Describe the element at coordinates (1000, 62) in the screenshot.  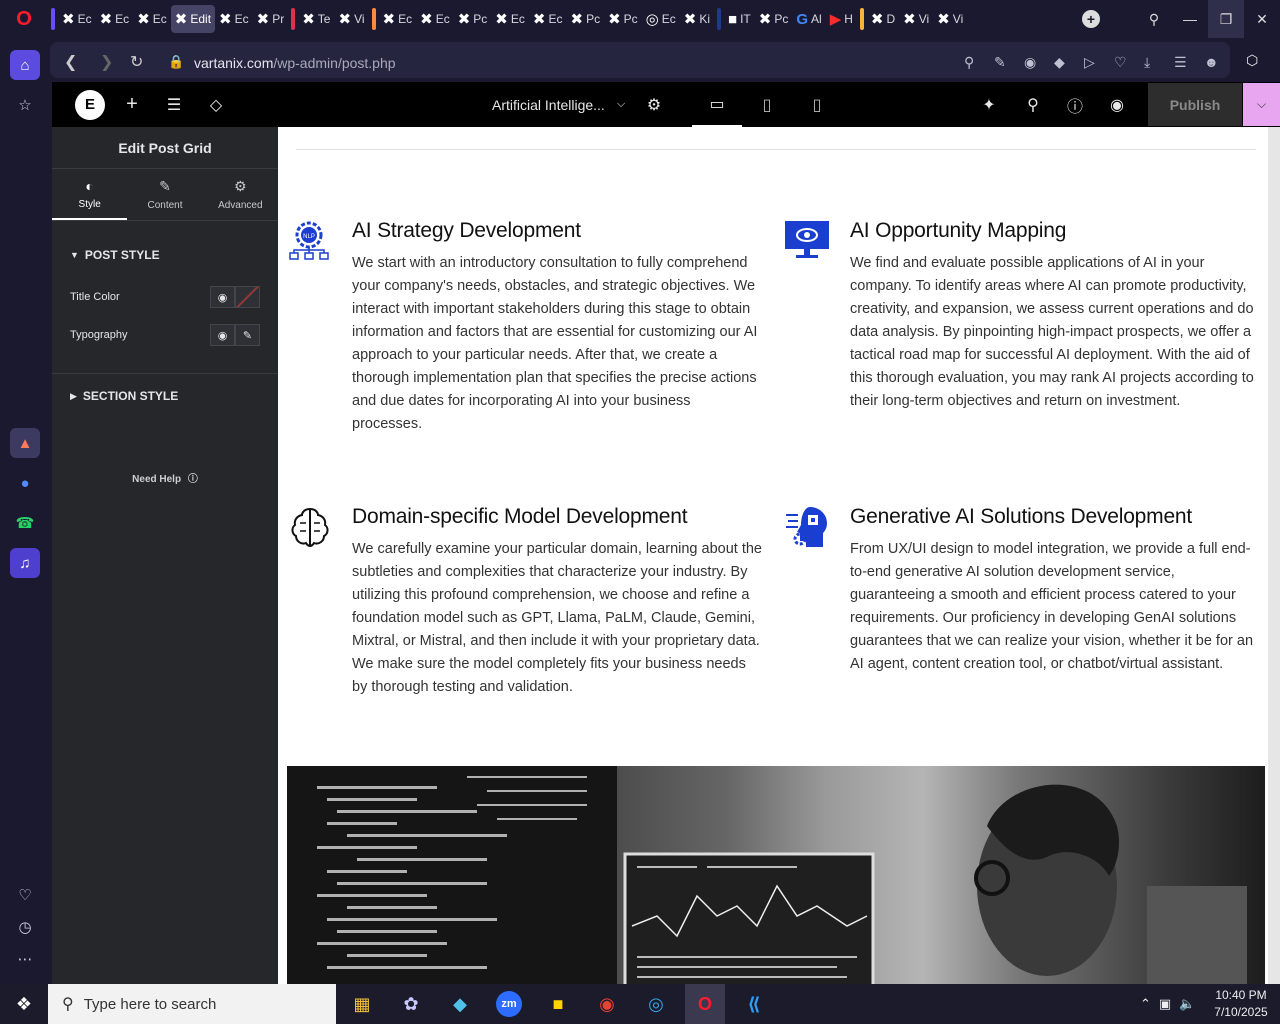
I see `edit-icon: ✎` at that location.